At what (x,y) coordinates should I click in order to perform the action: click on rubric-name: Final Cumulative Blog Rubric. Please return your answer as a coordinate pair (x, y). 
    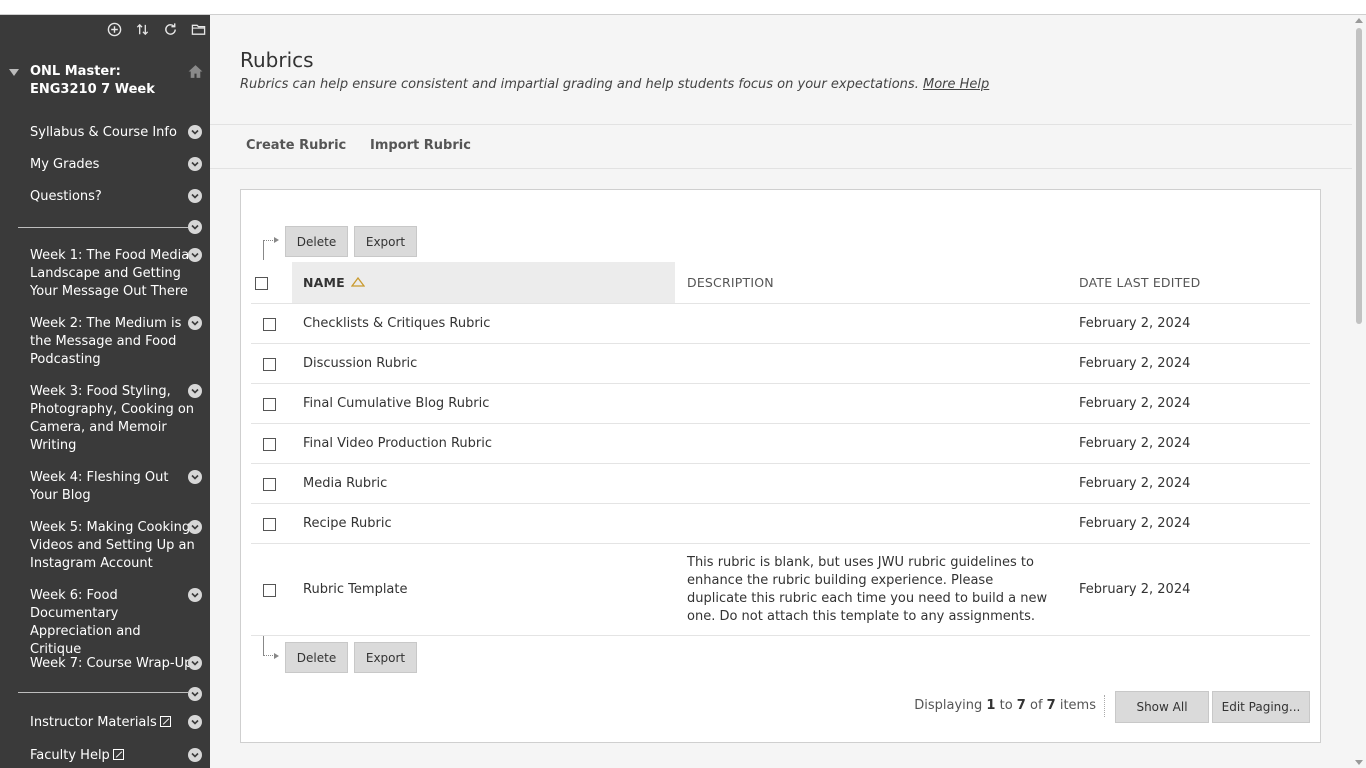
    Looking at the image, I should click on (396, 403).